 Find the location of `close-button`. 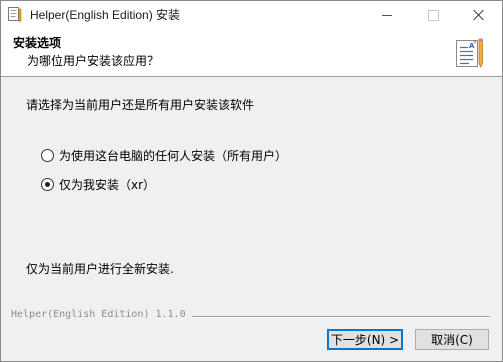

close-button is located at coordinates (479, 15).